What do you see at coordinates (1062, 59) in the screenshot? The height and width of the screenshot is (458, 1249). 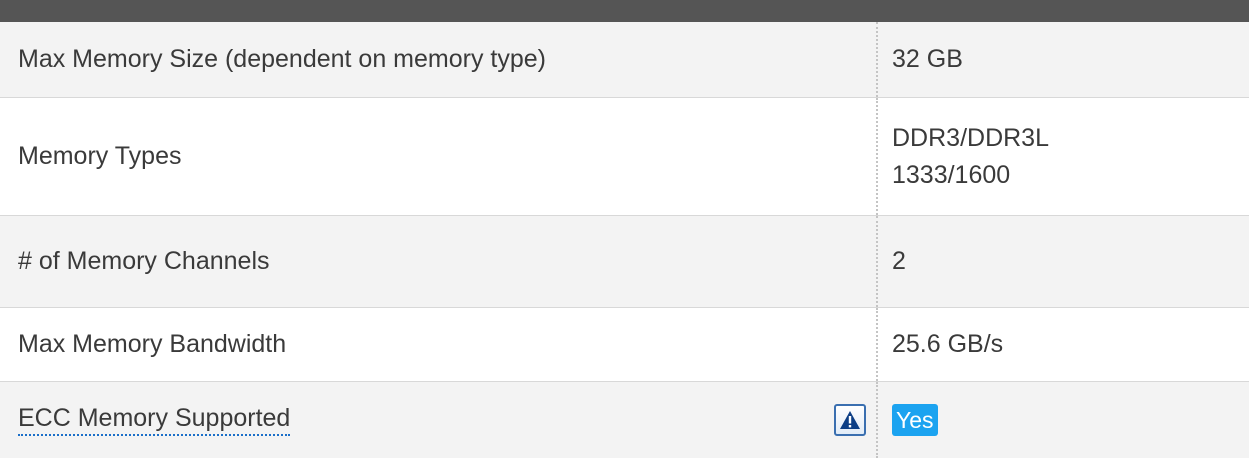 I see `spec-value: 32 GB` at bounding box center [1062, 59].